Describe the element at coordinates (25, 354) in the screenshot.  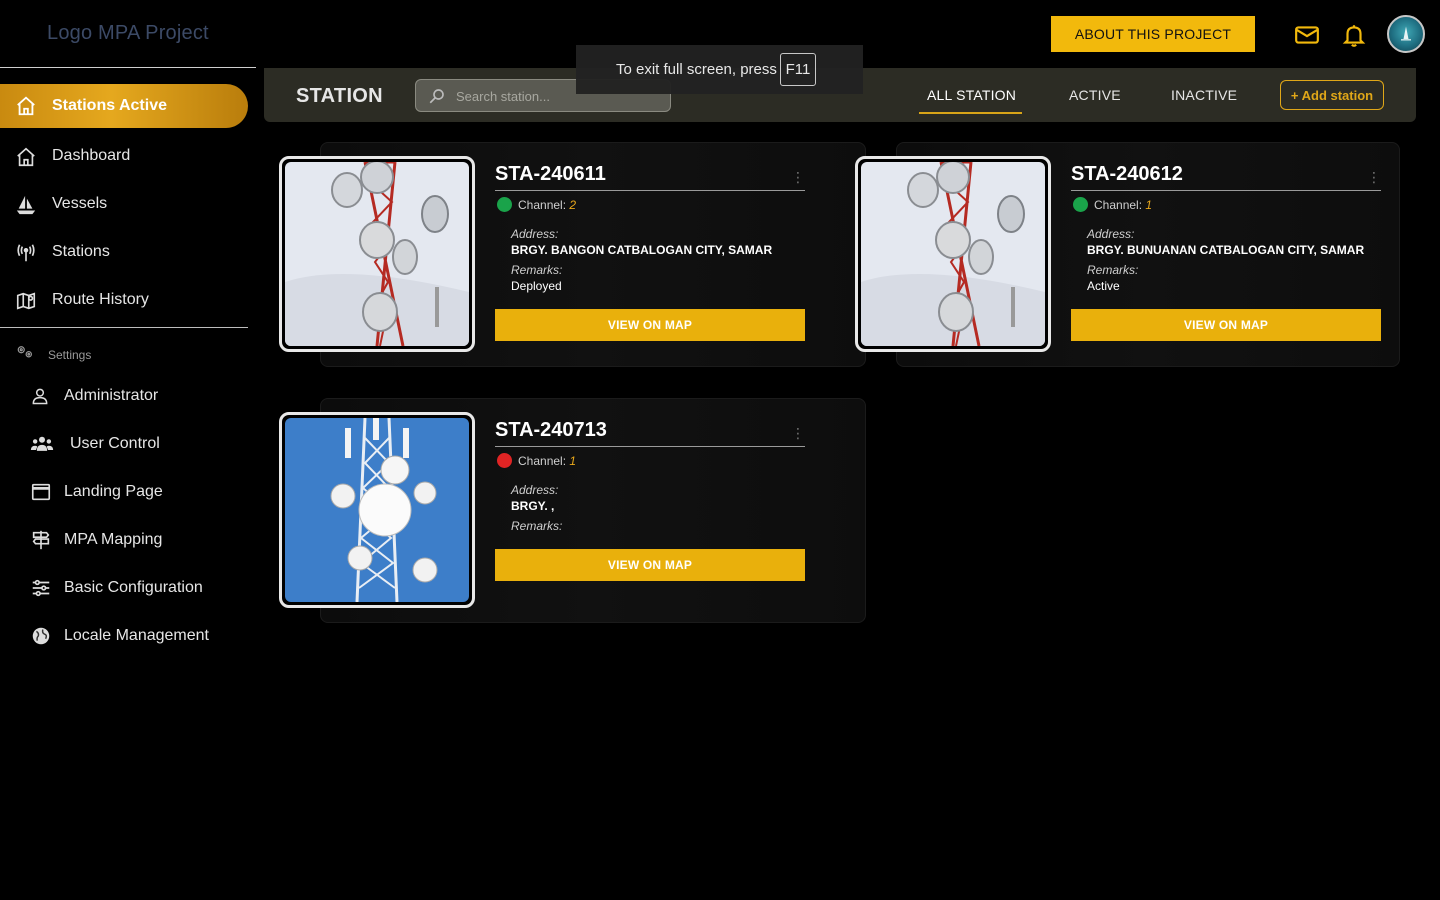
I see `gears-icon` at that location.